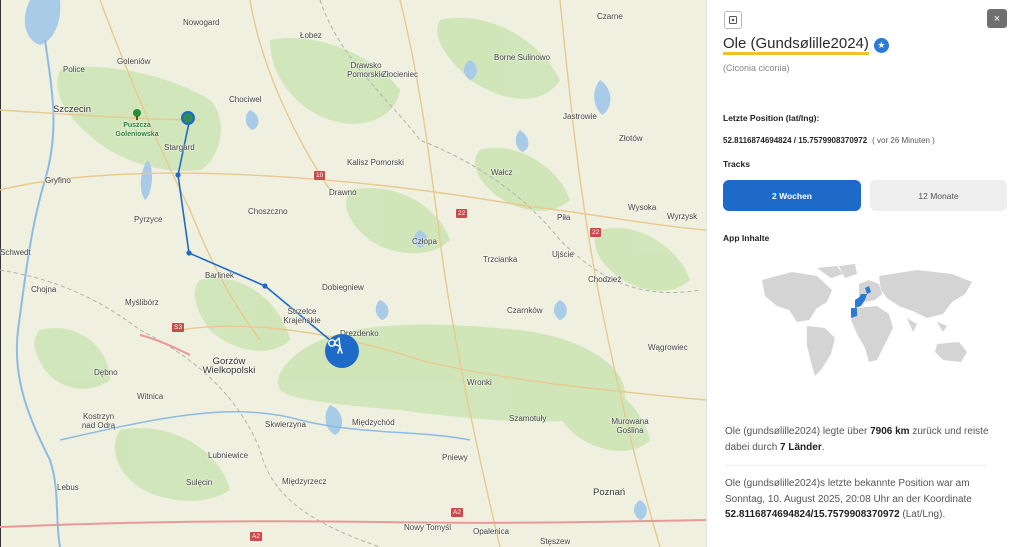 This screenshot has width=1024, height=547. What do you see at coordinates (229, 366) in the screenshot?
I see `place-label: Gorzów Wielkopolski` at bounding box center [229, 366].